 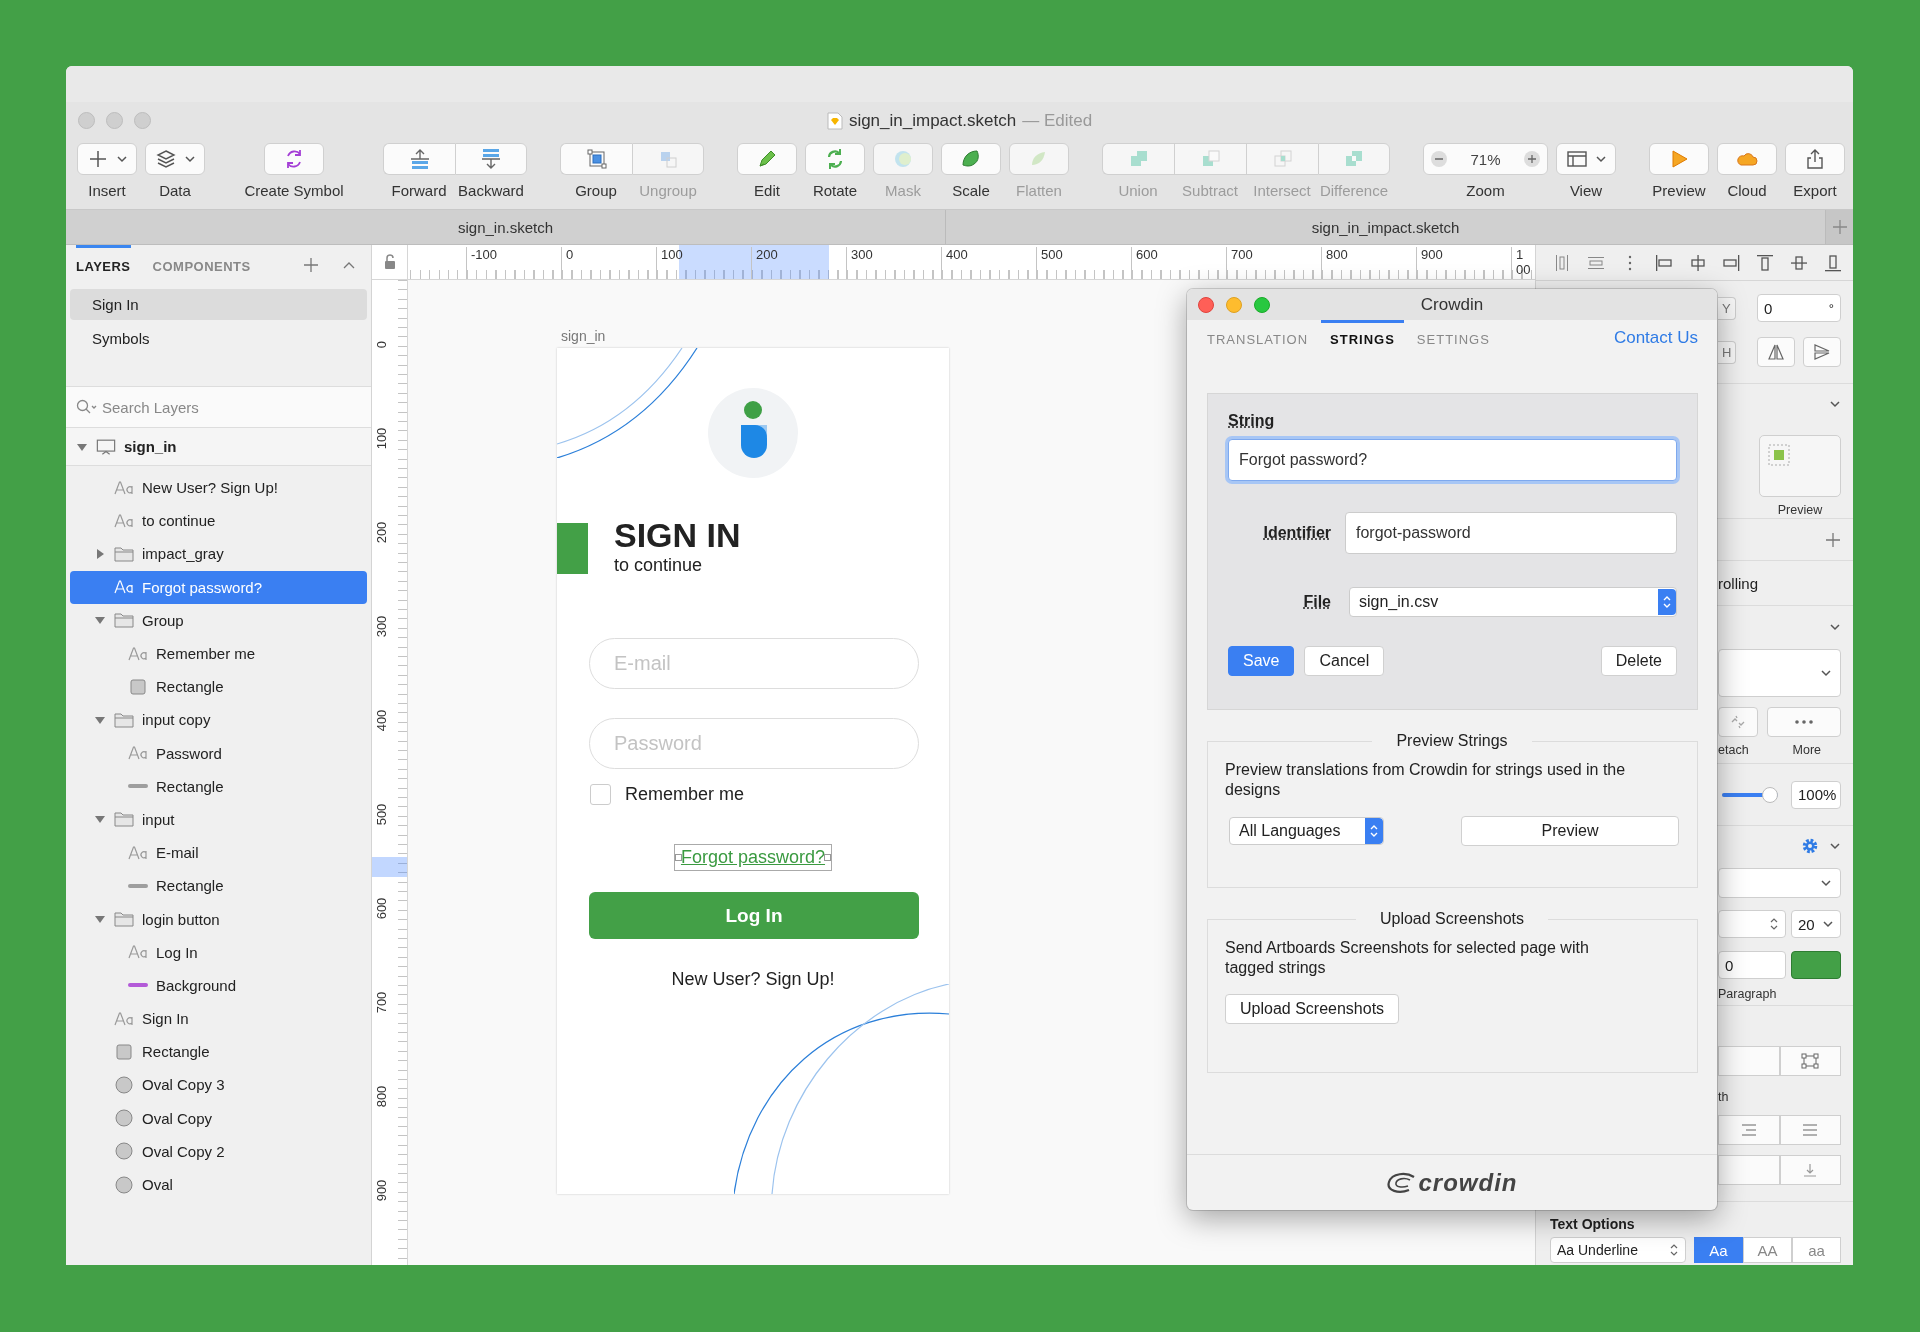 What do you see at coordinates (138, 952) in the screenshot?
I see `text-layer-icon` at bounding box center [138, 952].